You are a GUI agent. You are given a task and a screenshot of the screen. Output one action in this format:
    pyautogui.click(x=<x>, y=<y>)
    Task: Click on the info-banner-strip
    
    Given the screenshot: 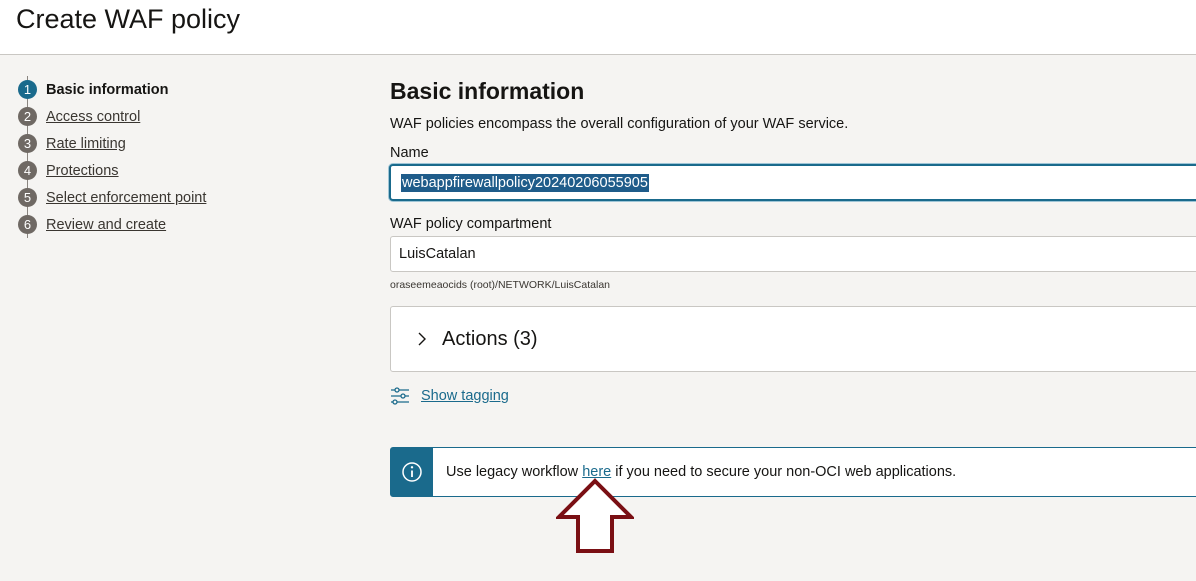 What is the action you would take?
    pyautogui.click(x=412, y=472)
    